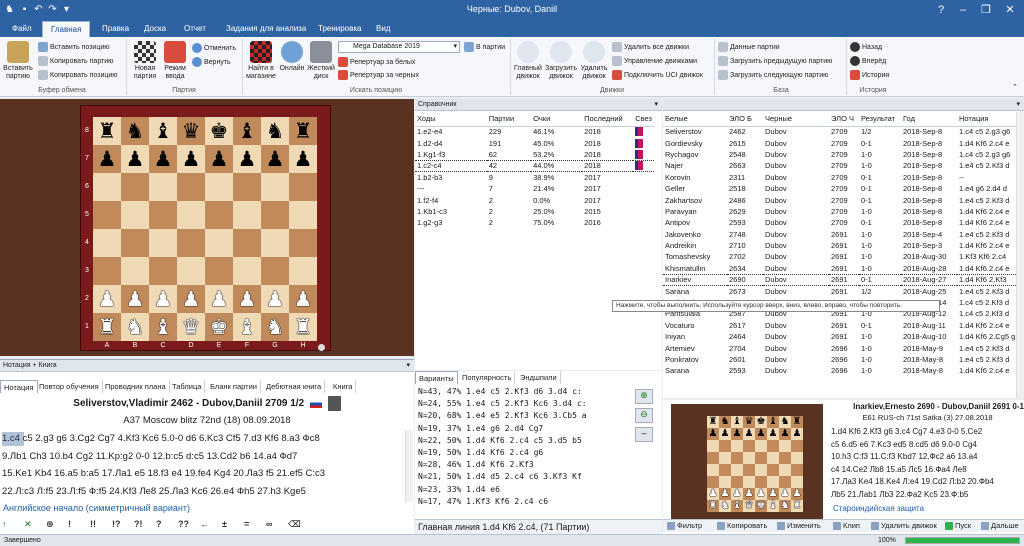 The width and height of the screenshot is (1024, 546). What do you see at coordinates (436, 377) in the screenshot?
I see `variants-tab: Варианты` at bounding box center [436, 377].